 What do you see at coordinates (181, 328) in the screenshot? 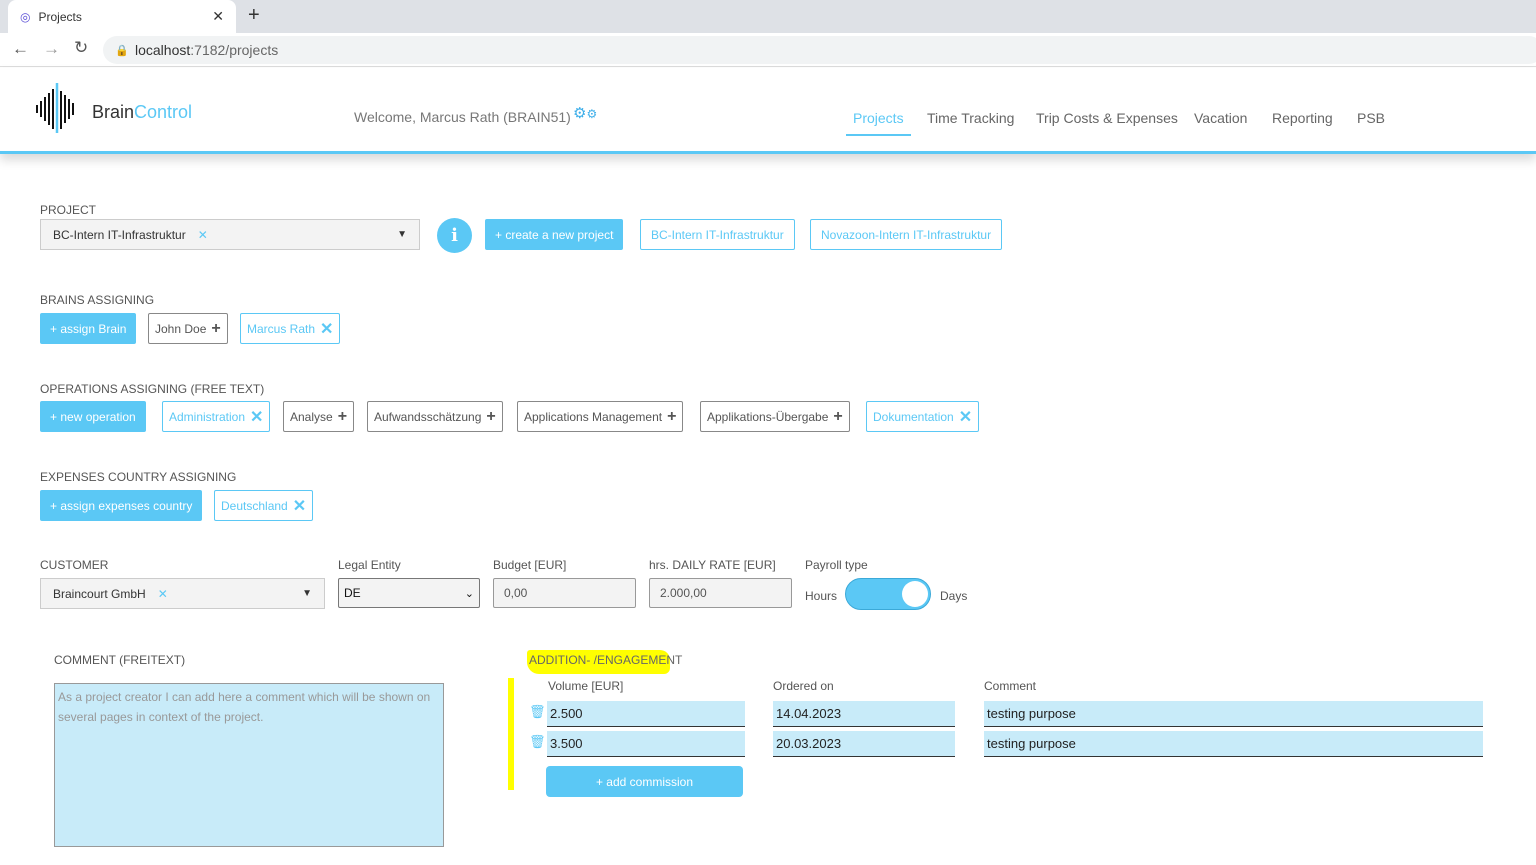
I see `chip-label: John Doe` at bounding box center [181, 328].